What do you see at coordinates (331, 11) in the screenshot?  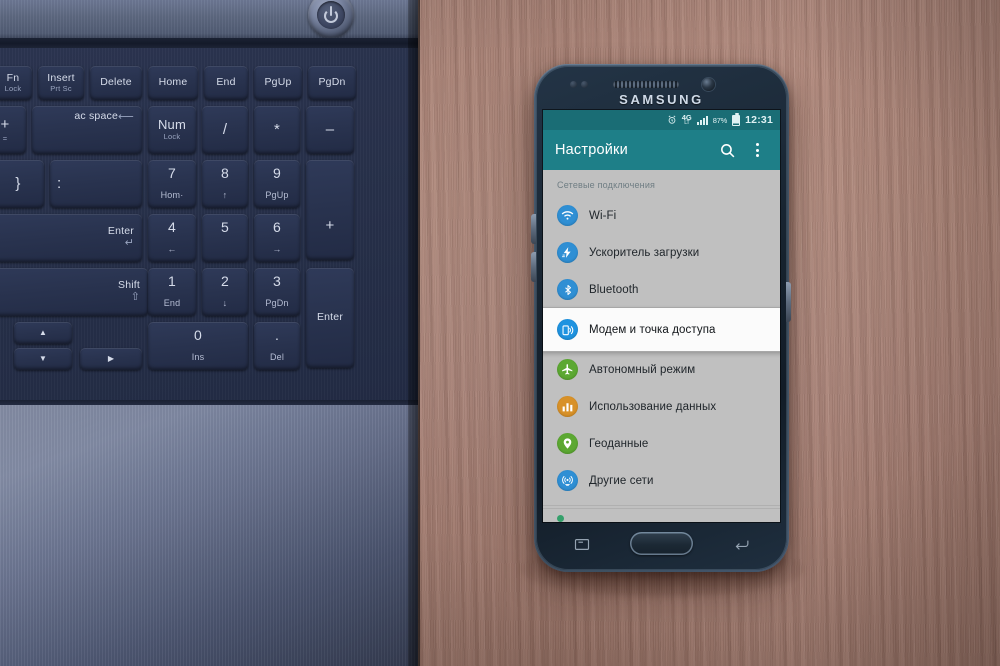 I see `power-icon-stem` at bounding box center [331, 11].